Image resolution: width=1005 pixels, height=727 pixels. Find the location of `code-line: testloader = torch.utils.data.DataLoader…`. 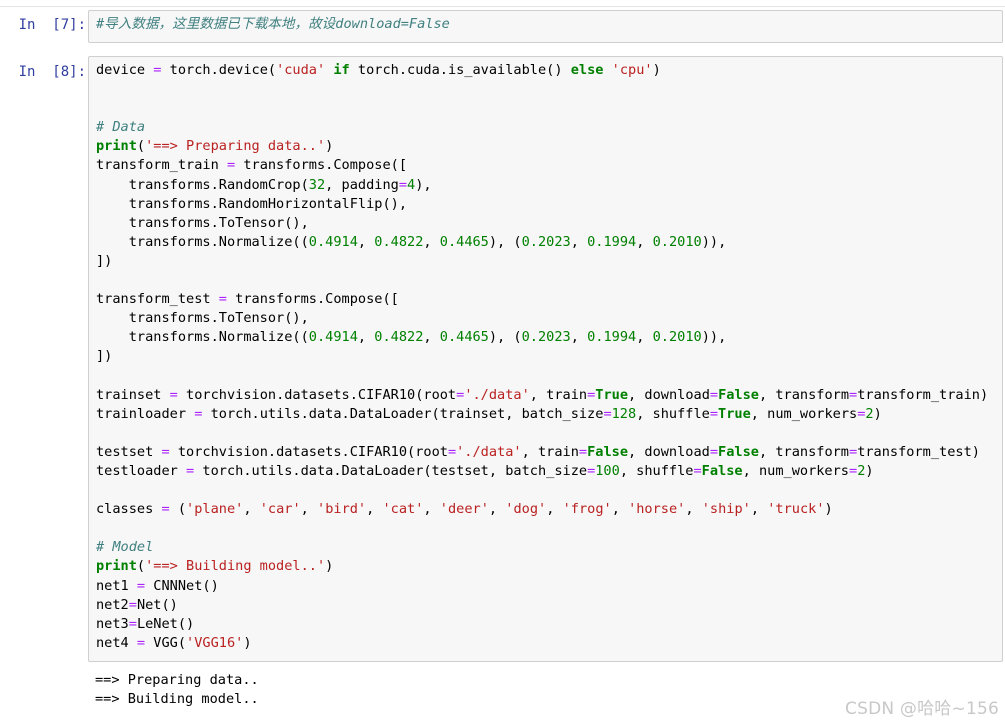

code-line: testloader = torch.utils.data.DataLoader… is located at coordinates (545, 471).